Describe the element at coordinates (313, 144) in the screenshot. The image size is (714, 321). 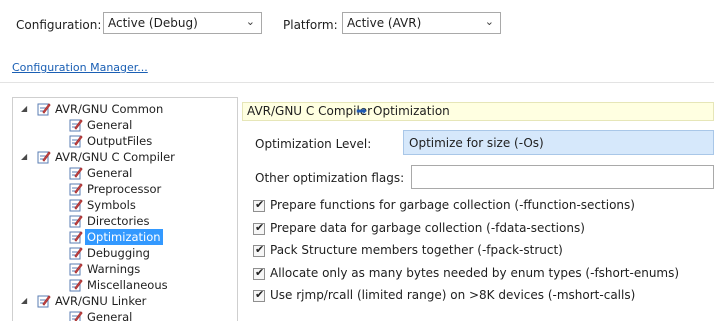
I see `optimization-level-label: Optimization Level:` at that location.